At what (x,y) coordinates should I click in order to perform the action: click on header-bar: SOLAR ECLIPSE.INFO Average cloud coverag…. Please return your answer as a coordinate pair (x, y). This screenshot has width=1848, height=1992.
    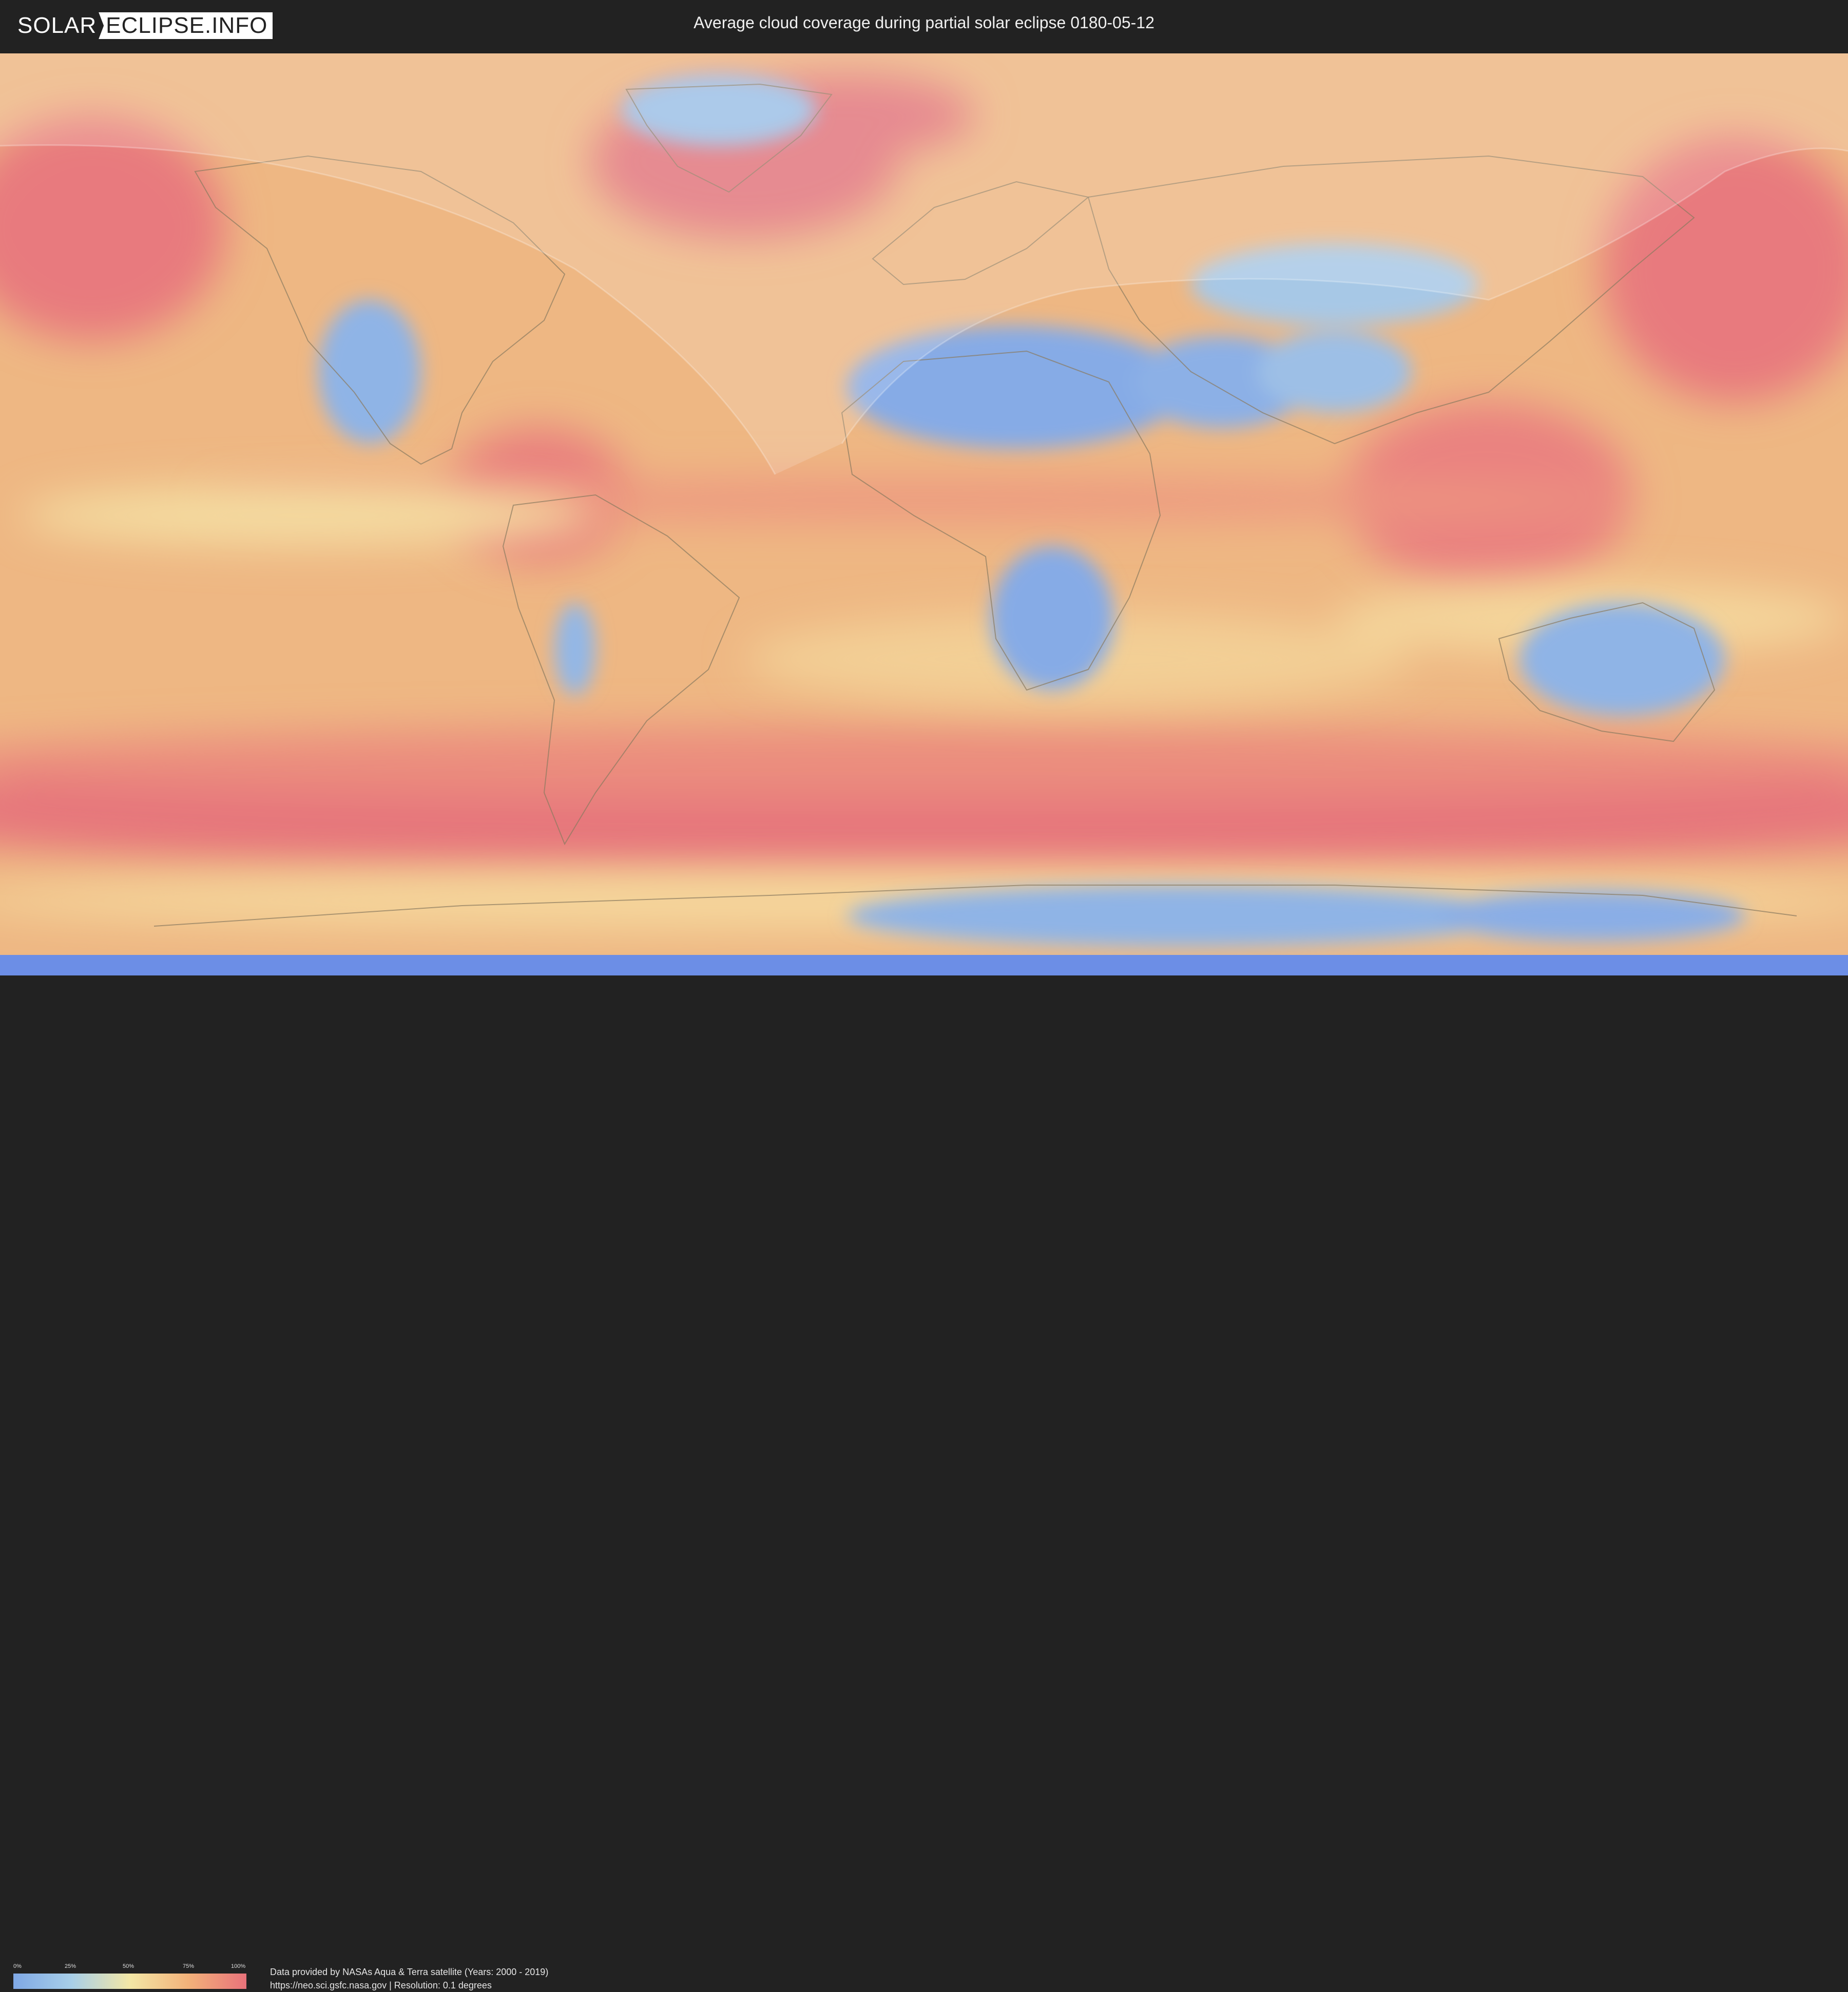
    Looking at the image, I should click on (924, 25).